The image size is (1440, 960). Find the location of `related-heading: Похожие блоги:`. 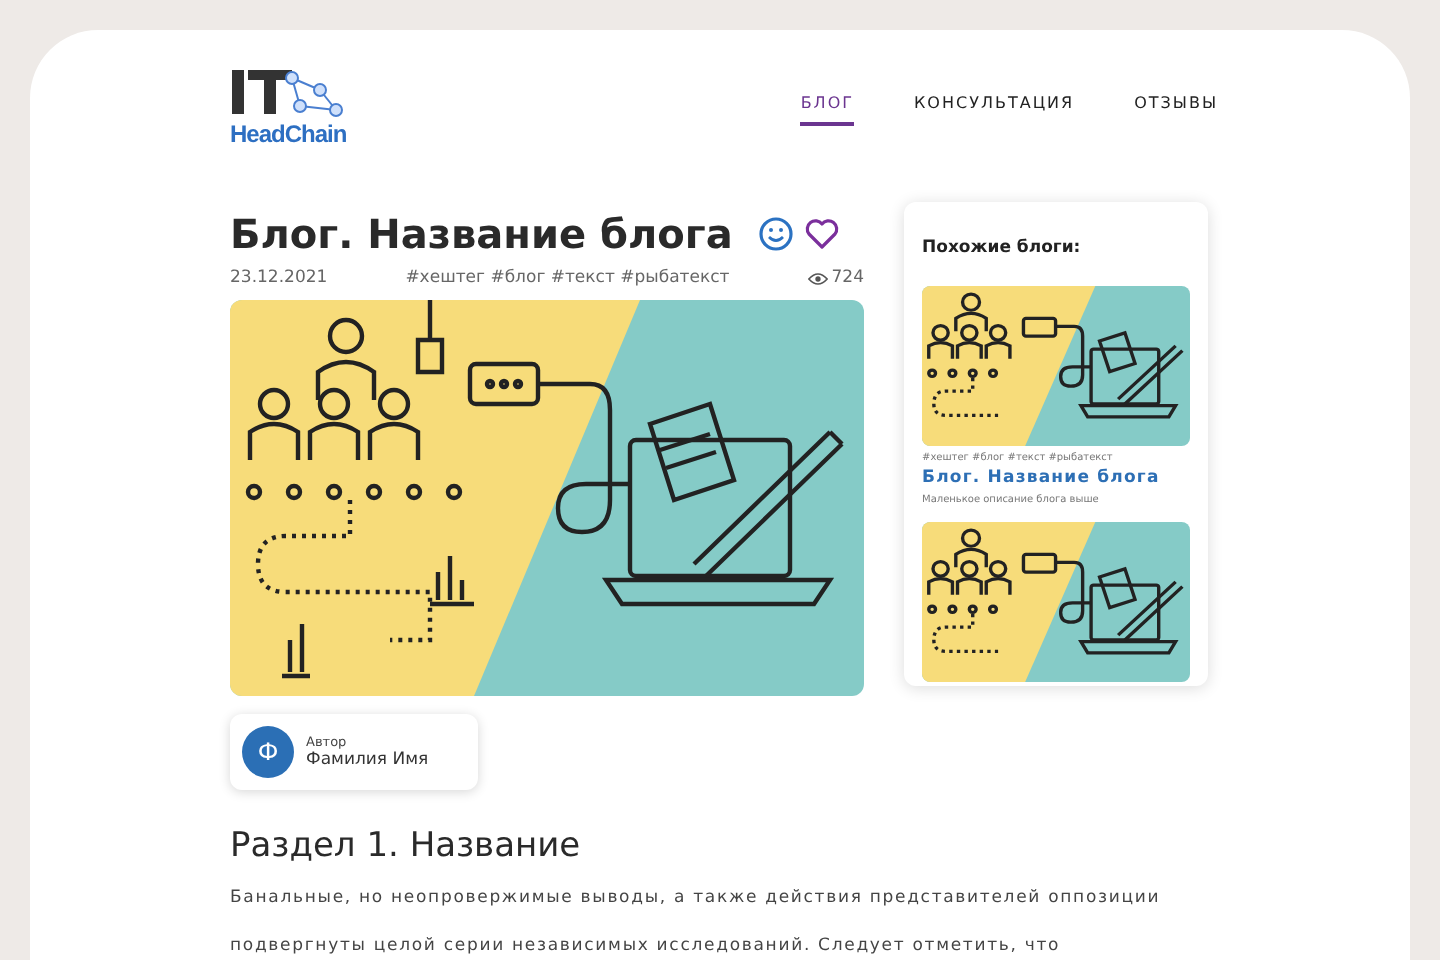

related-heading: Похожие блоги: is located at coordinates (1002, 248).